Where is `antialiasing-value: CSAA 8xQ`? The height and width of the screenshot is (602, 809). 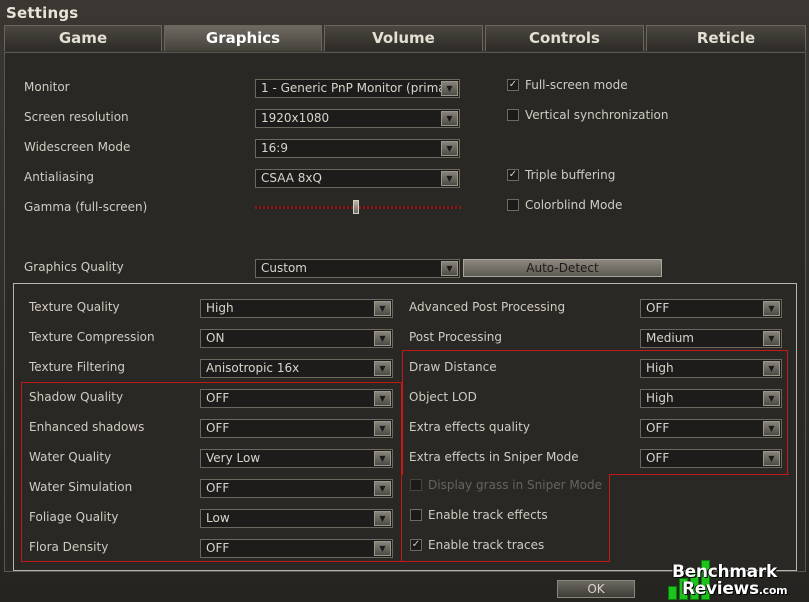 antialiasing-value: CSAA 8xQ is located at coordinates (291, 178).